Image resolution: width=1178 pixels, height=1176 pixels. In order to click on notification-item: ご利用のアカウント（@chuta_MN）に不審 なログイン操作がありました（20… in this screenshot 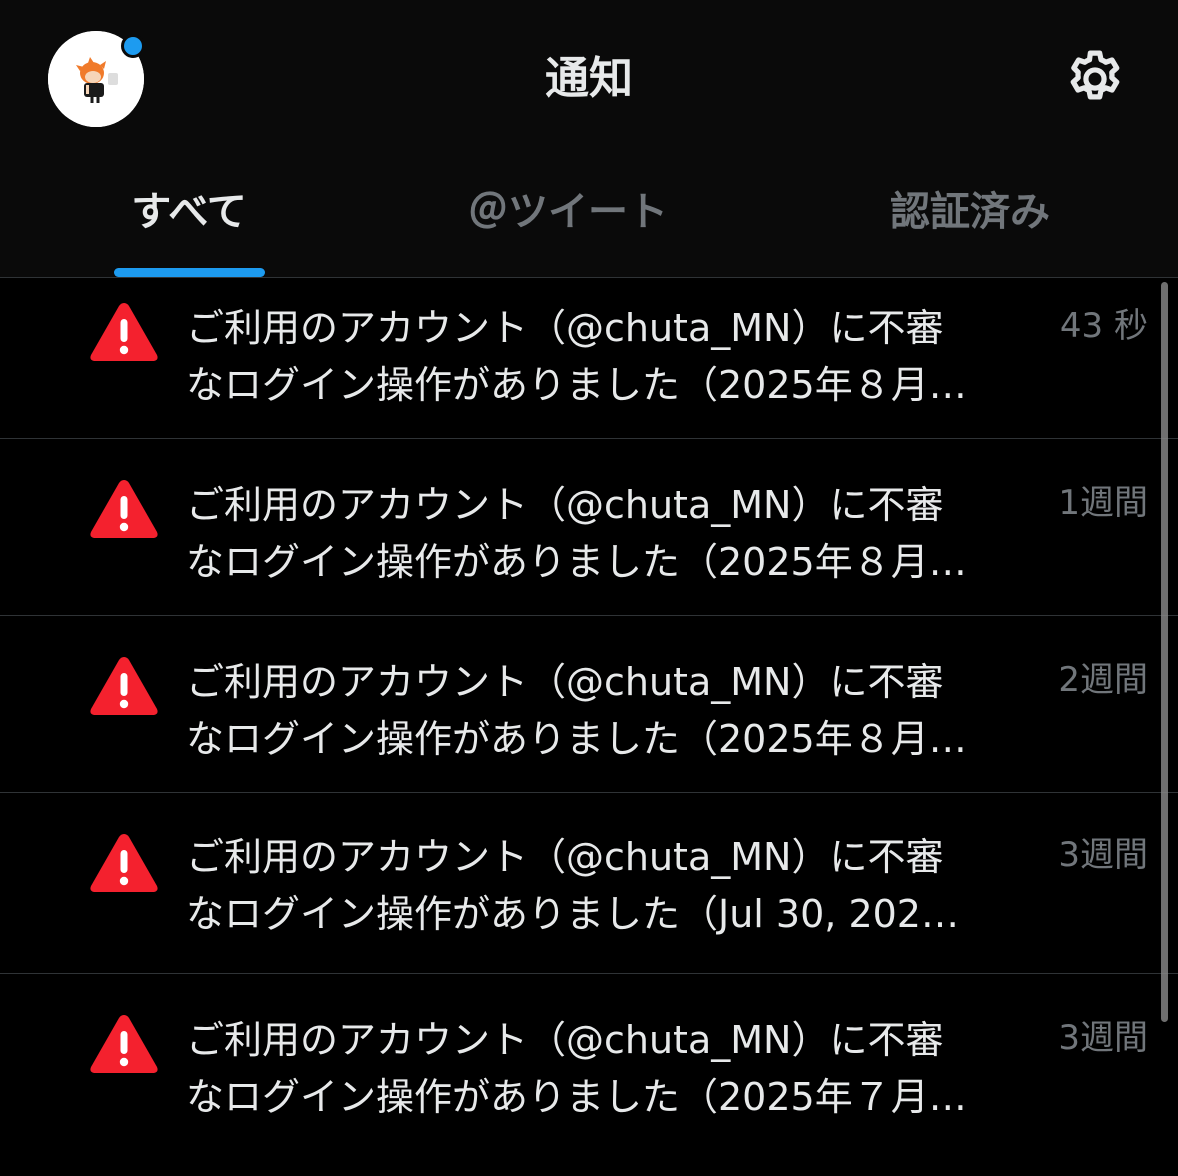, I will do `click(589, 358)`.